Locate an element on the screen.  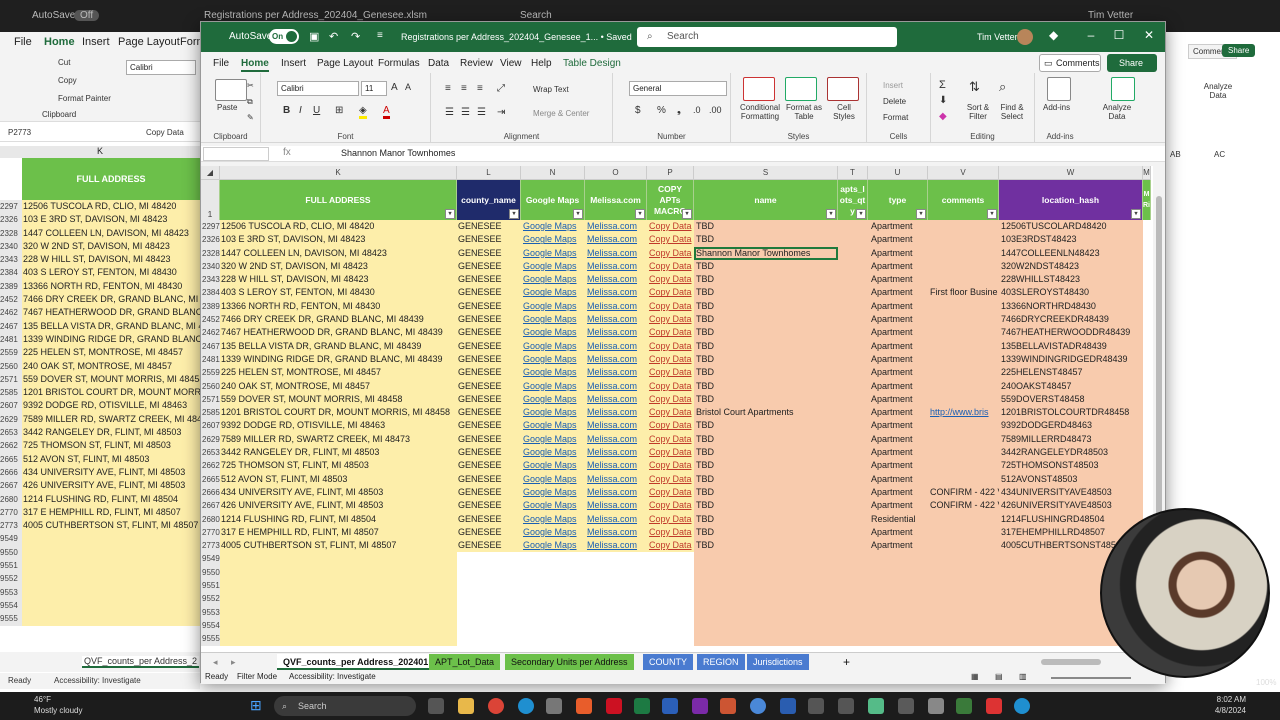
paste-icon is located at coordinates (231, 90).